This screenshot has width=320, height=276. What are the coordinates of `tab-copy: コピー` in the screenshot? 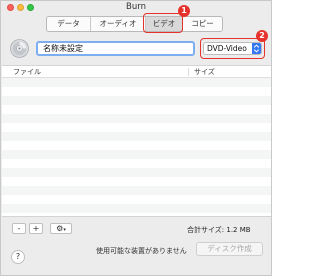 It's located at (202, 24).